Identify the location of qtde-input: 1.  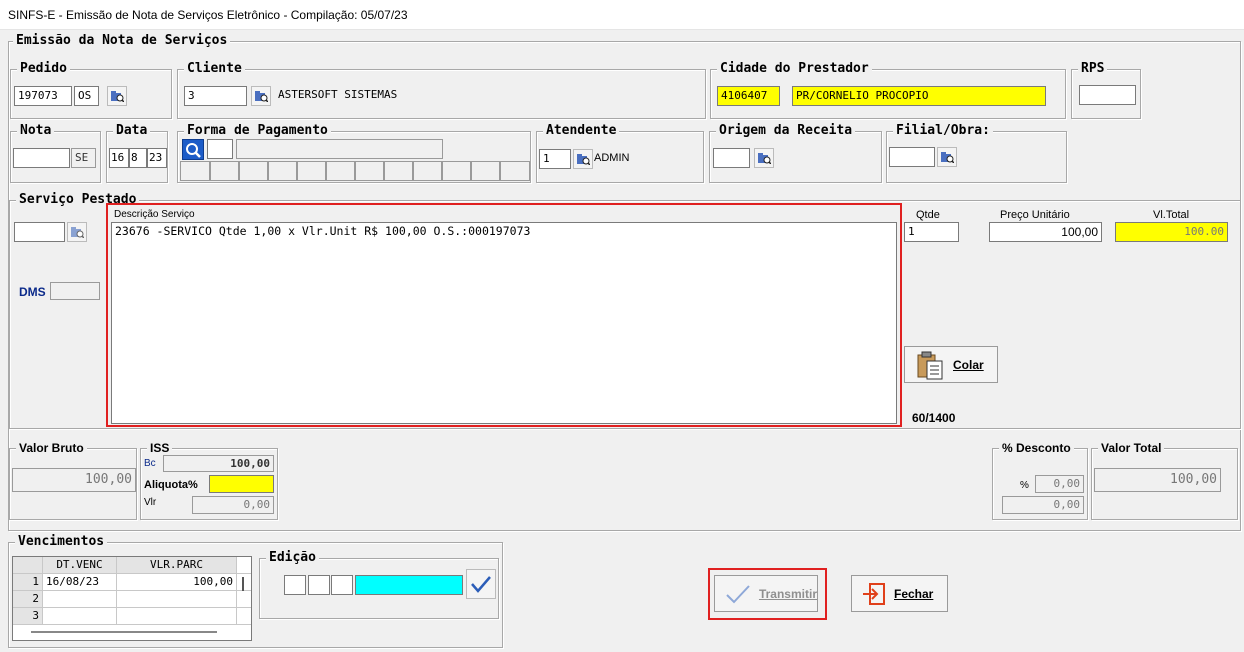
(931, 232).